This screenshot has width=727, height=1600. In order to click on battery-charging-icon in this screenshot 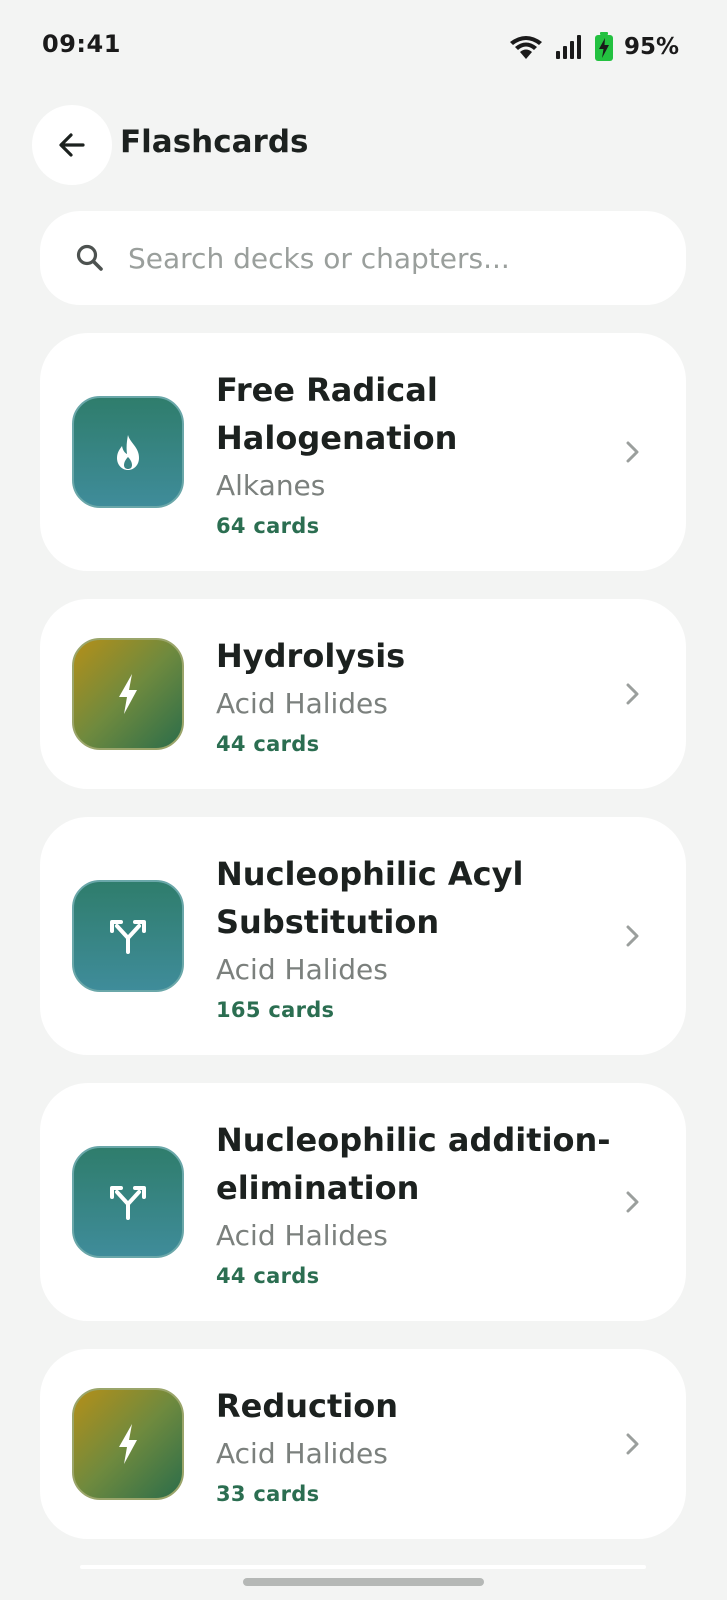, I will do `click(603, 46)`.